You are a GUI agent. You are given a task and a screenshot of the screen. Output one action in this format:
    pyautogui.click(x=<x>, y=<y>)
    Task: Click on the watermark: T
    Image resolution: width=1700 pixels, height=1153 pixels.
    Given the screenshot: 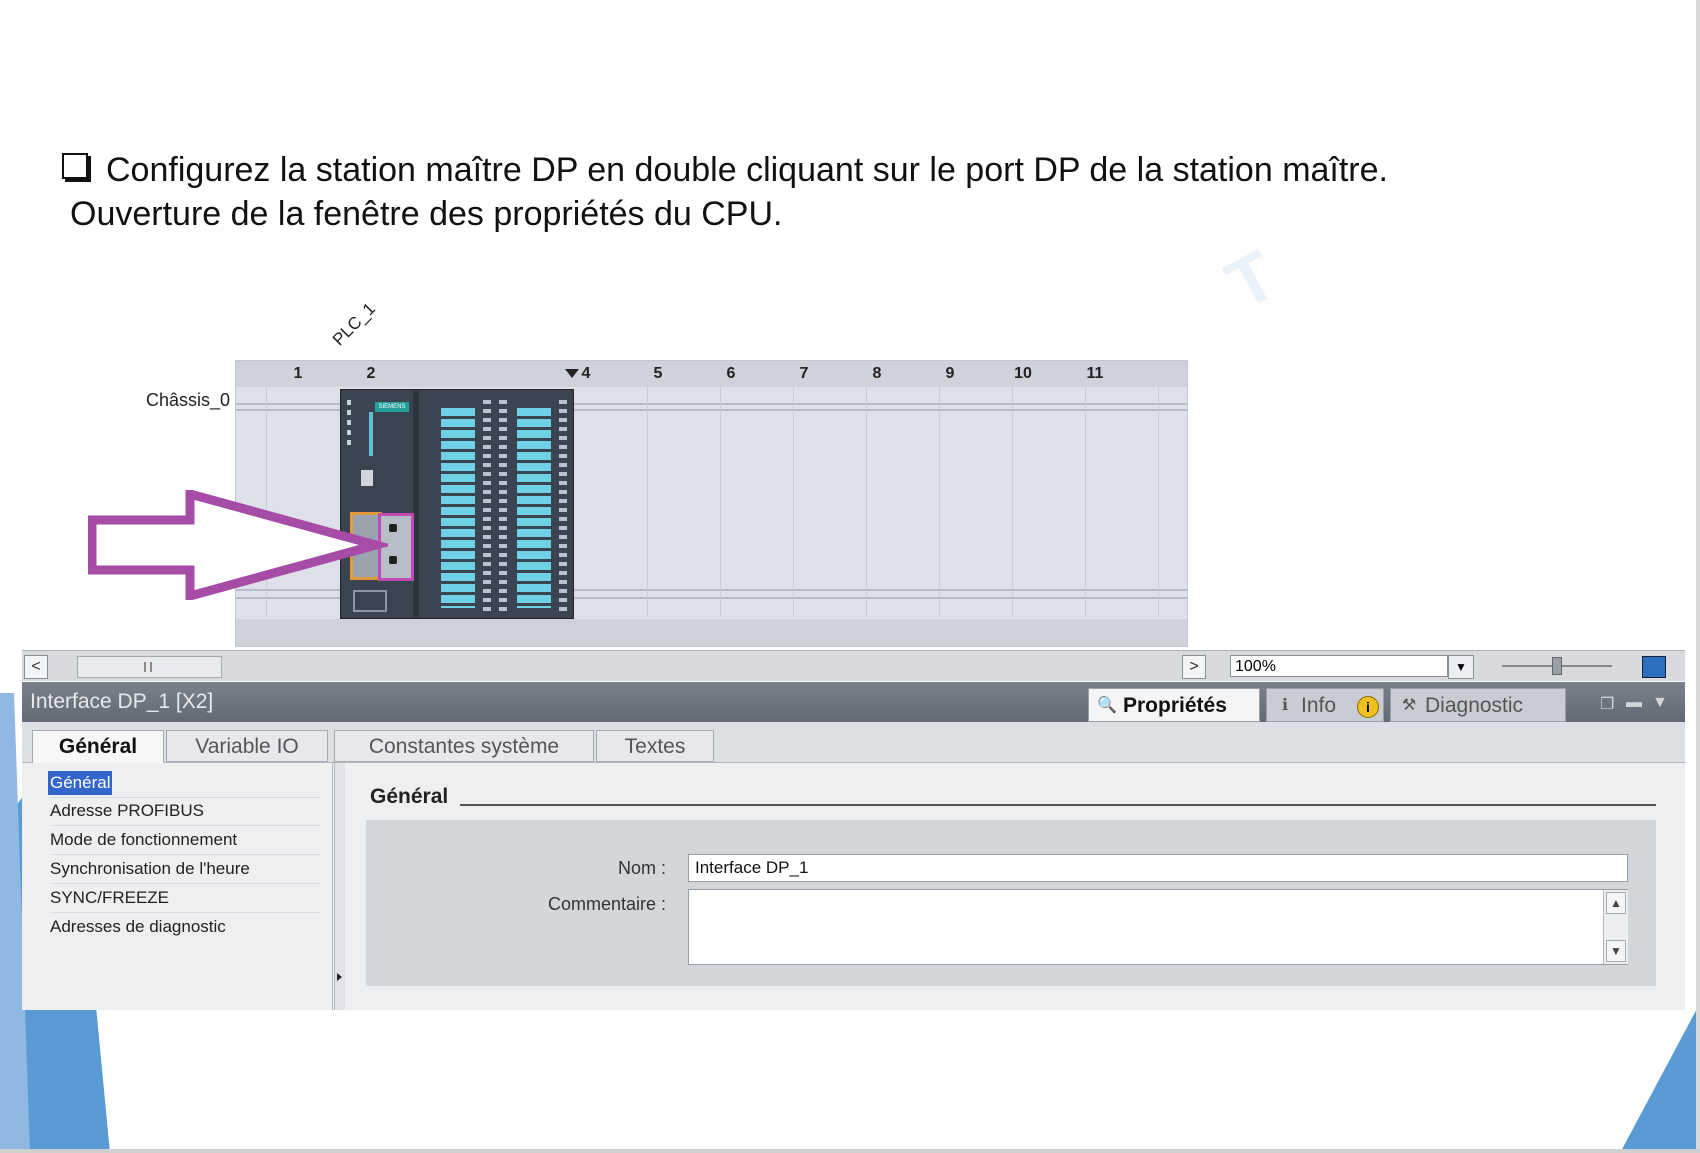 What is the action you would take?
    pyautogui.click(x=1251, y=280)
    